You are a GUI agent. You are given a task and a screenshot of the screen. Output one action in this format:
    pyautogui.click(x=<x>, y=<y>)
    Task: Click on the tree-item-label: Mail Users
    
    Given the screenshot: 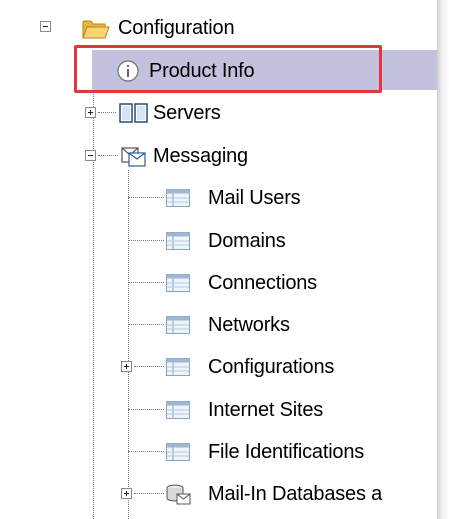 What is the action you would take?
    pyautogui.click(x=254, y=198)
    